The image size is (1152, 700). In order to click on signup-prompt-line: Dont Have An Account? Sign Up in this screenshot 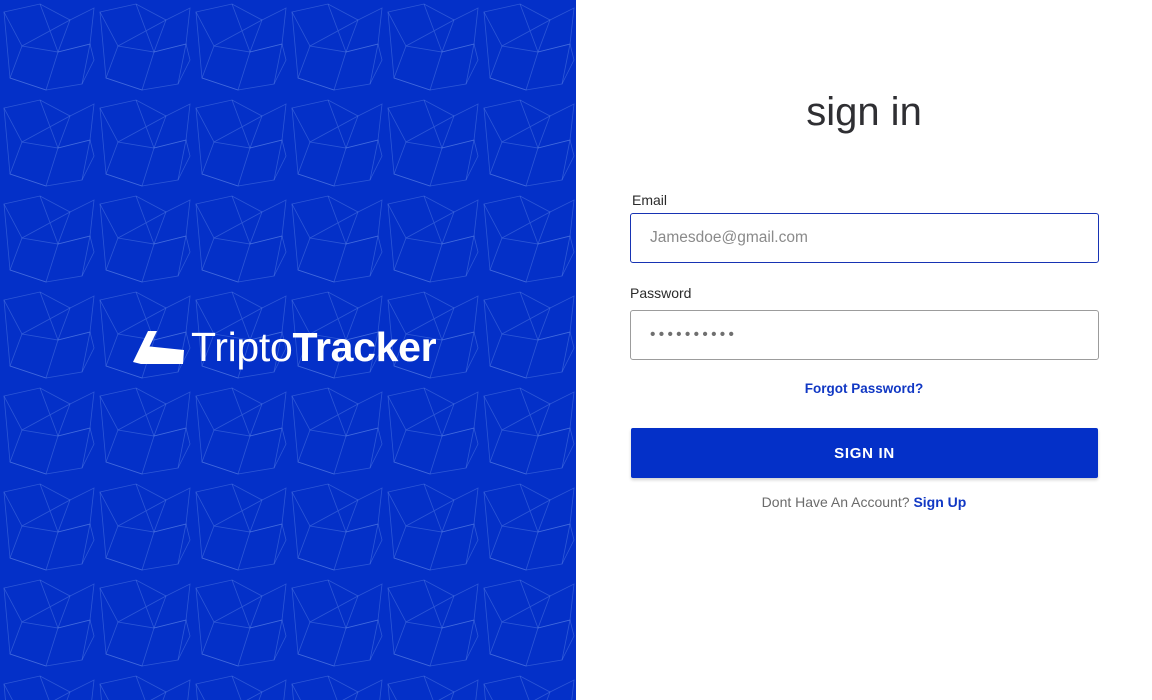, I will do `click(864, 502)`.